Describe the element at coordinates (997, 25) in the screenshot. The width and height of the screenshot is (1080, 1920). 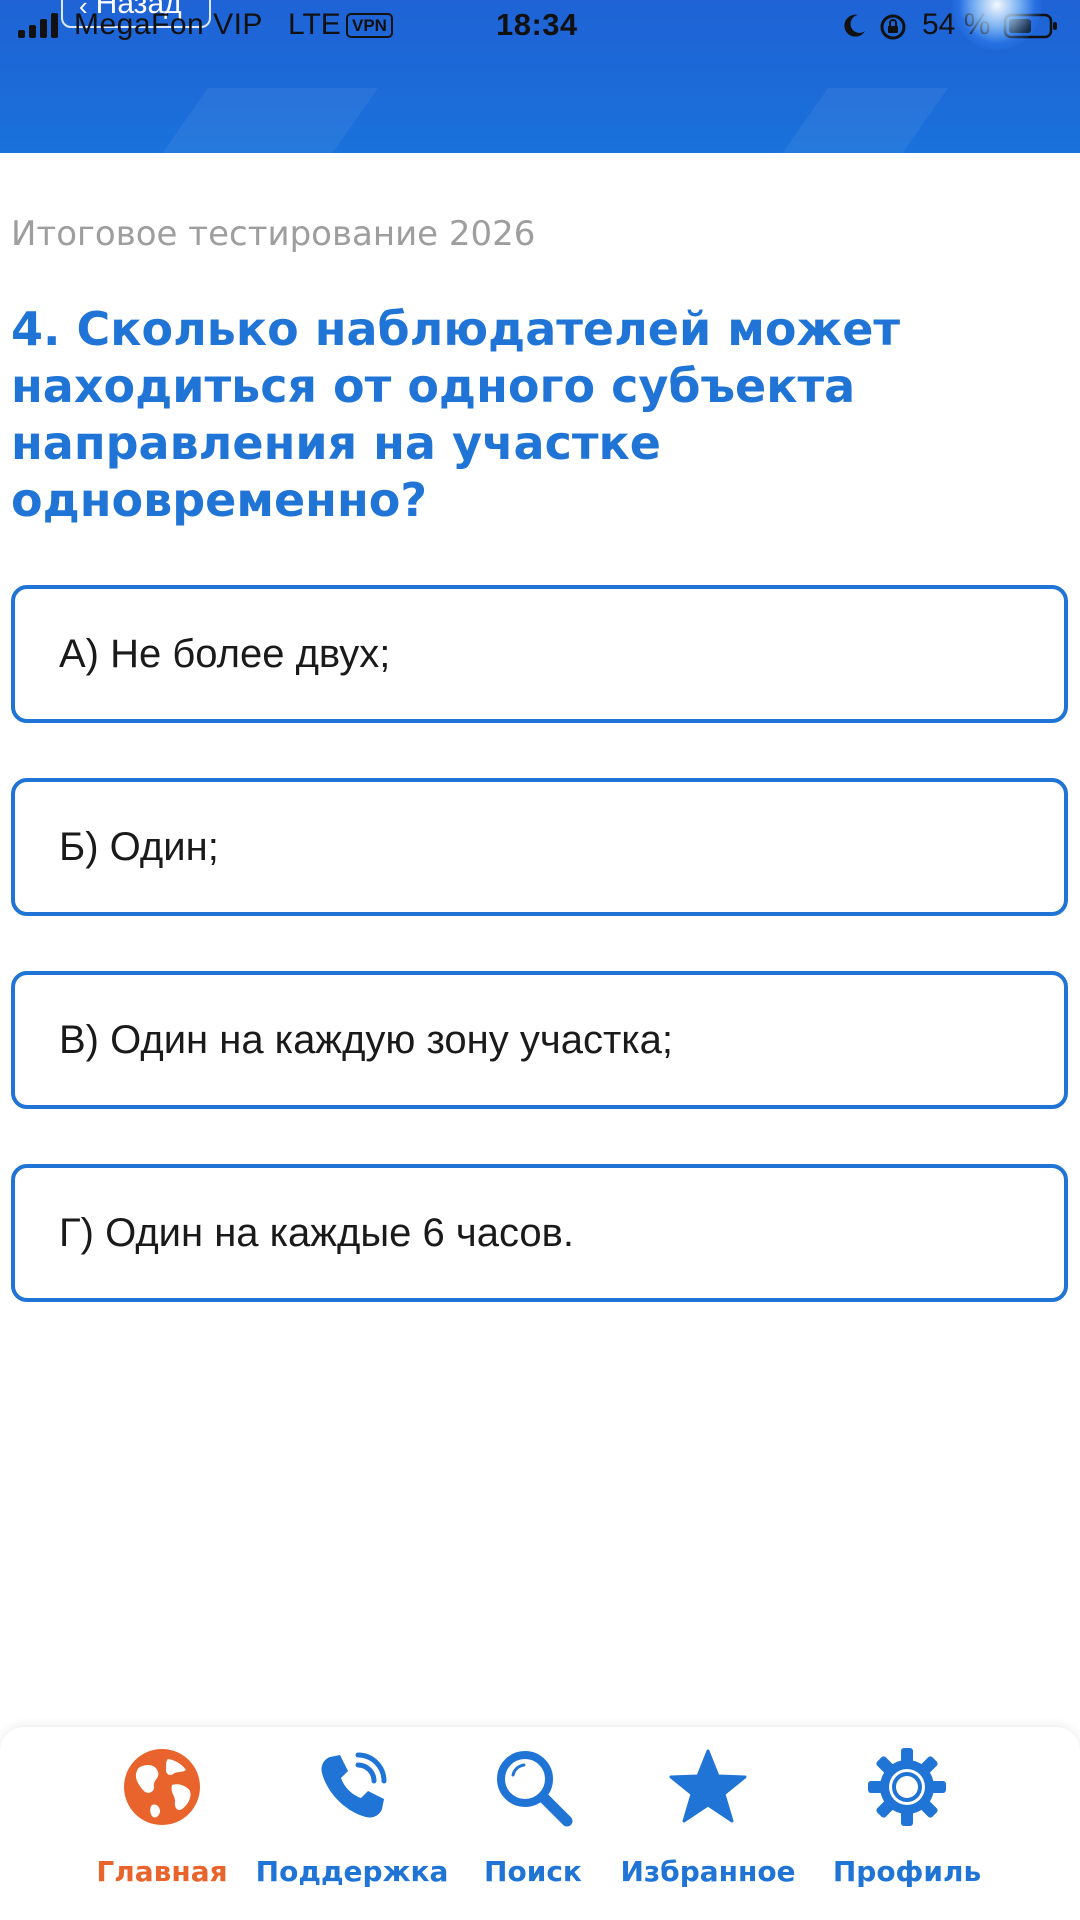
I see `assistive-touch-icon` at that location.